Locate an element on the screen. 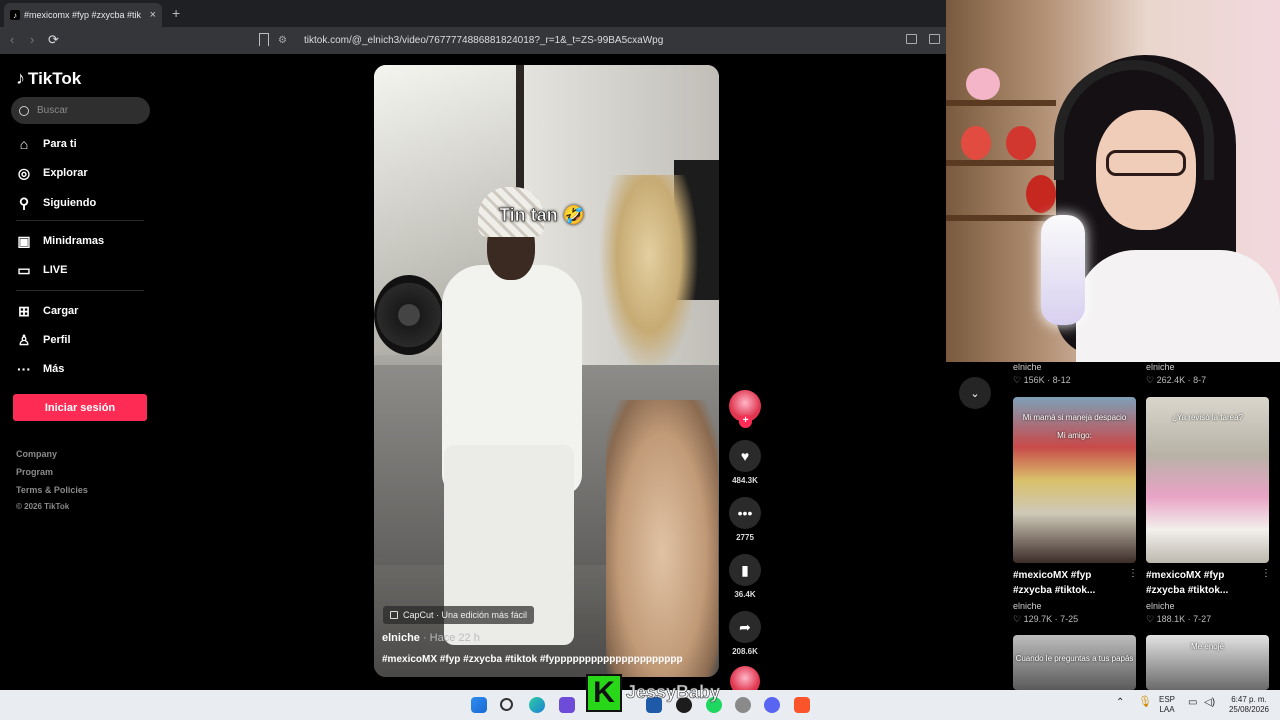 The height and width of the screenshot is (720, 1280). share-action: ➦ 208.6K is located at coordinates (745, 633).